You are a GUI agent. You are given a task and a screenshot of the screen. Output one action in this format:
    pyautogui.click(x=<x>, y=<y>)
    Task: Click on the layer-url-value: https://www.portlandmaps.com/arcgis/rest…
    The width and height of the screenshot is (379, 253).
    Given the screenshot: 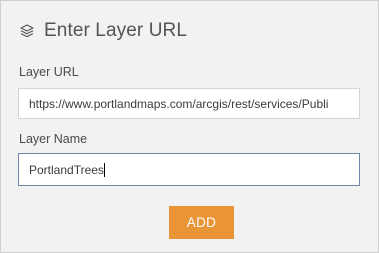 What is the action you would take?
    pyautogui.click(x=179, y=103)
    